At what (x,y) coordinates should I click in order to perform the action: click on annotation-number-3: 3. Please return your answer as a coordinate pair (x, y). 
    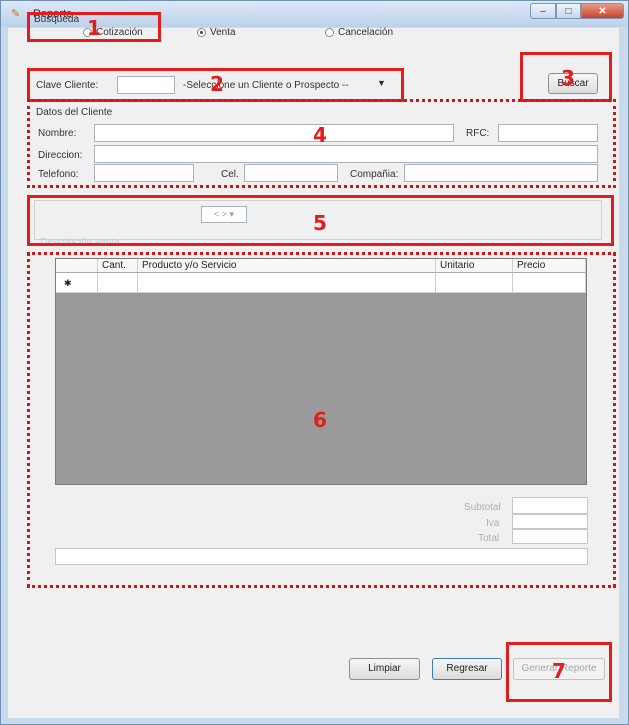
    Looking at the image, I should click on (568, 78).